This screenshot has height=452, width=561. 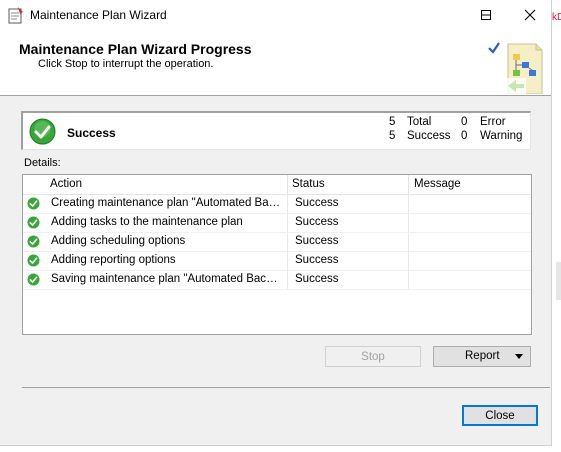 What do you see at coordinates (277, 242) in the screenshot?
I see `table-row: Adding scheduling options Success` at bounding box center [277, 242].